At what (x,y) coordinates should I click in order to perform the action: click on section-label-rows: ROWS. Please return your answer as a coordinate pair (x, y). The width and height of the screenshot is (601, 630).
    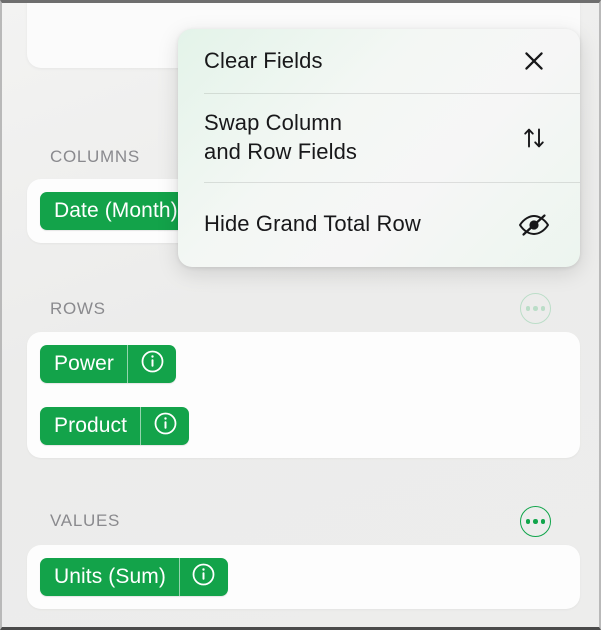
    Looking at the image, I should click on (78, 308).